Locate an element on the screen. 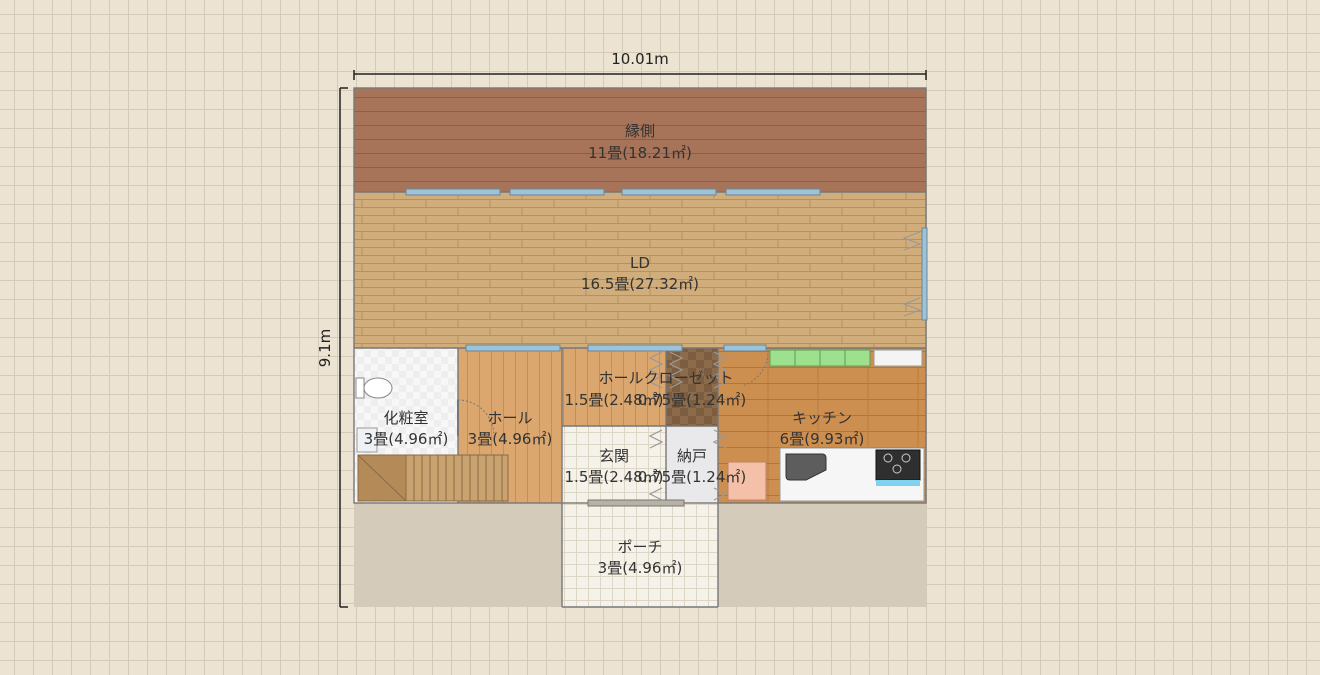  room-hall-closet-floor is located at coordinates (614, 387).